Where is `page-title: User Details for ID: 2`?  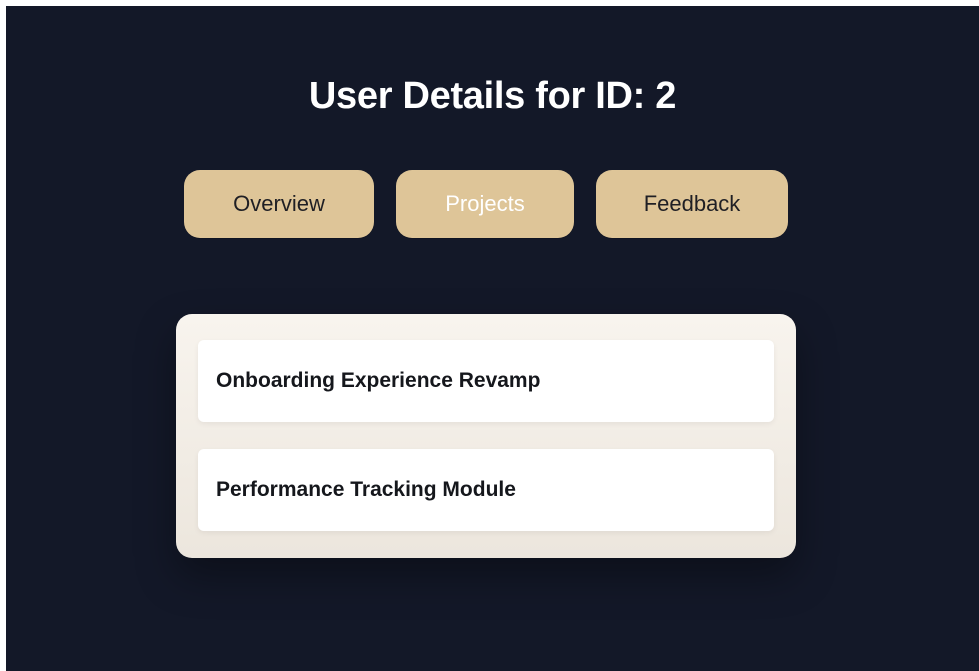
page-title: User Details for ID: 2 is located at coordinates (492, 96).